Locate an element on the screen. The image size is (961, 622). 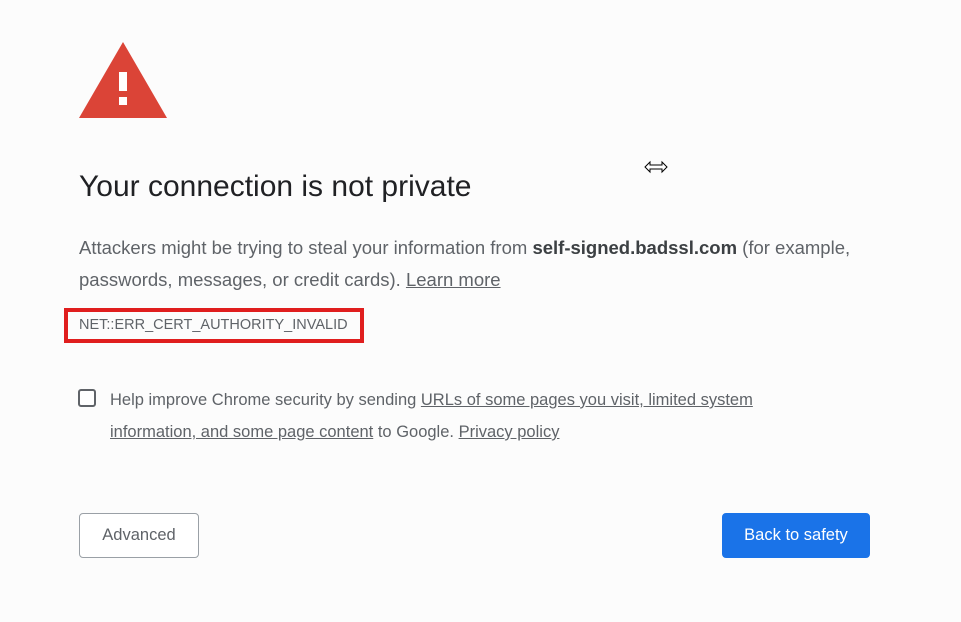
opt-in-text-start: Help improve Chrome security by sending is located at coordinates (265, 400).